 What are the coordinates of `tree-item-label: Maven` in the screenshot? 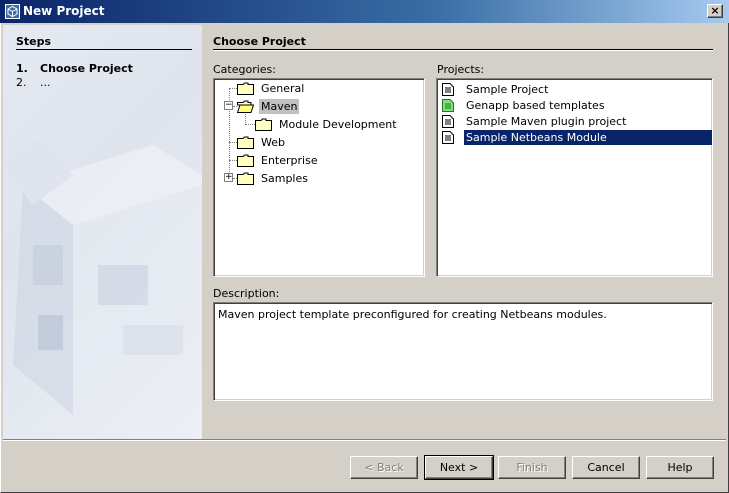 It's located at (279, 106).